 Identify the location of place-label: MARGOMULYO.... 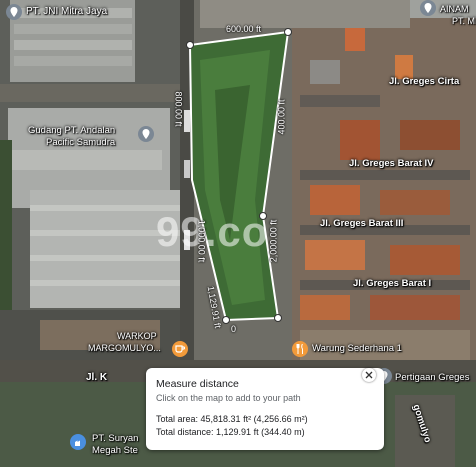
(124, 348).